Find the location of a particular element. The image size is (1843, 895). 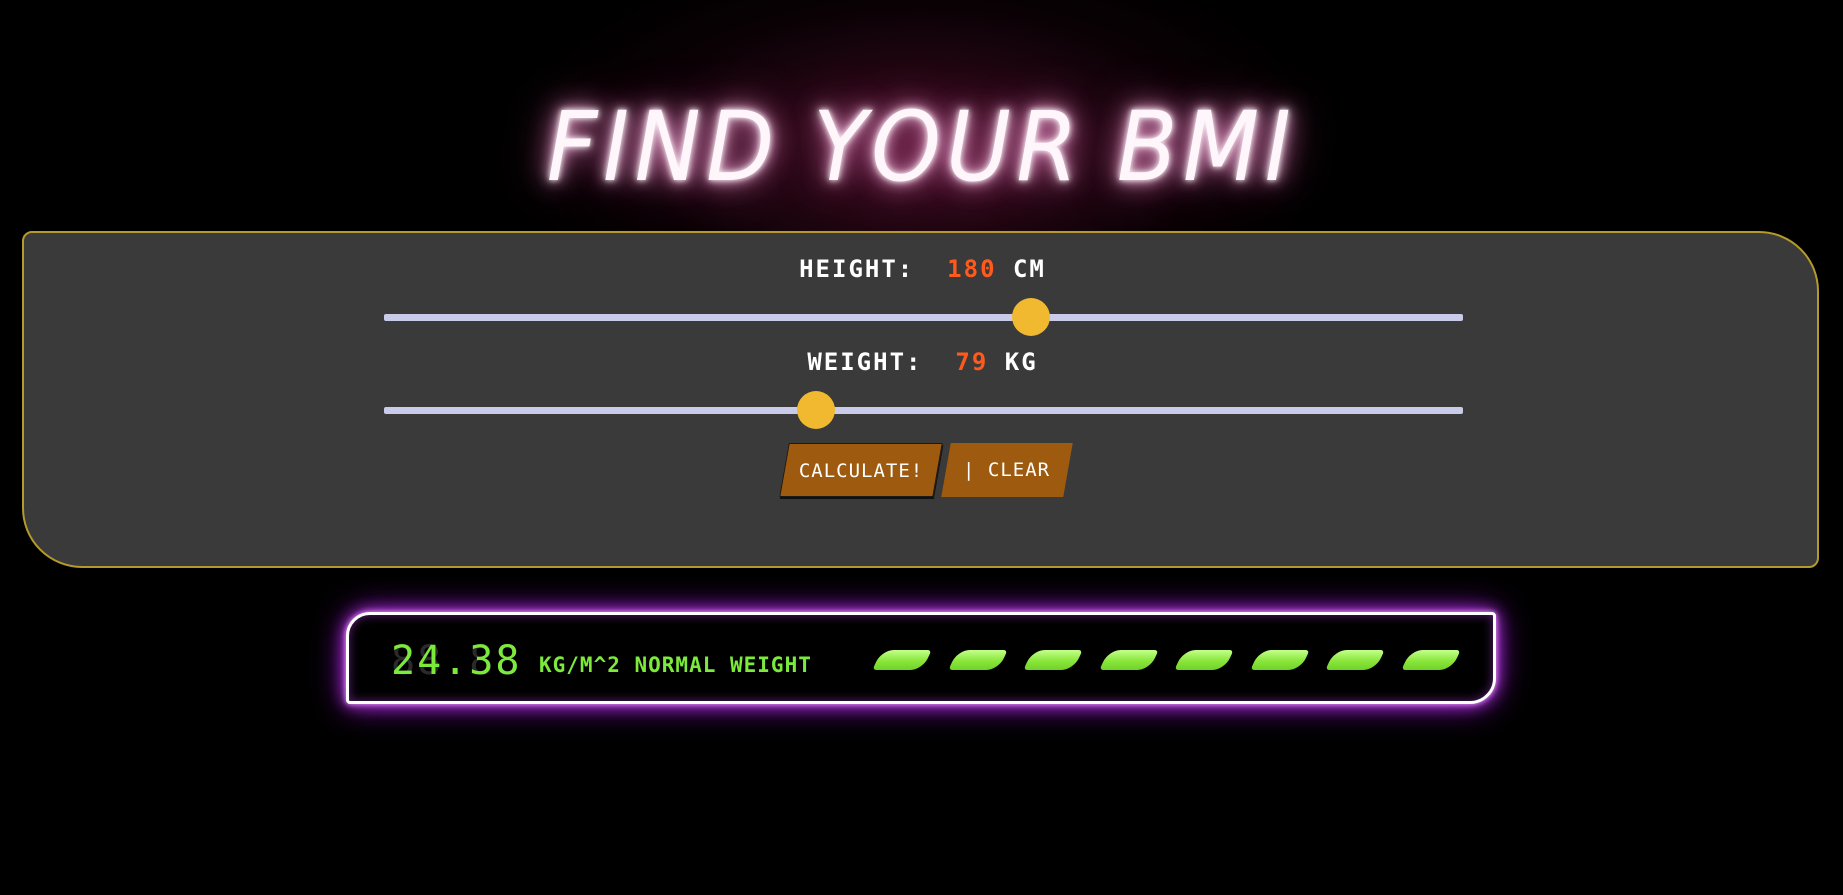

bmi-unit-status: KG/M^2 NORMAL WEIGHT is located at coordinates (675, 665).